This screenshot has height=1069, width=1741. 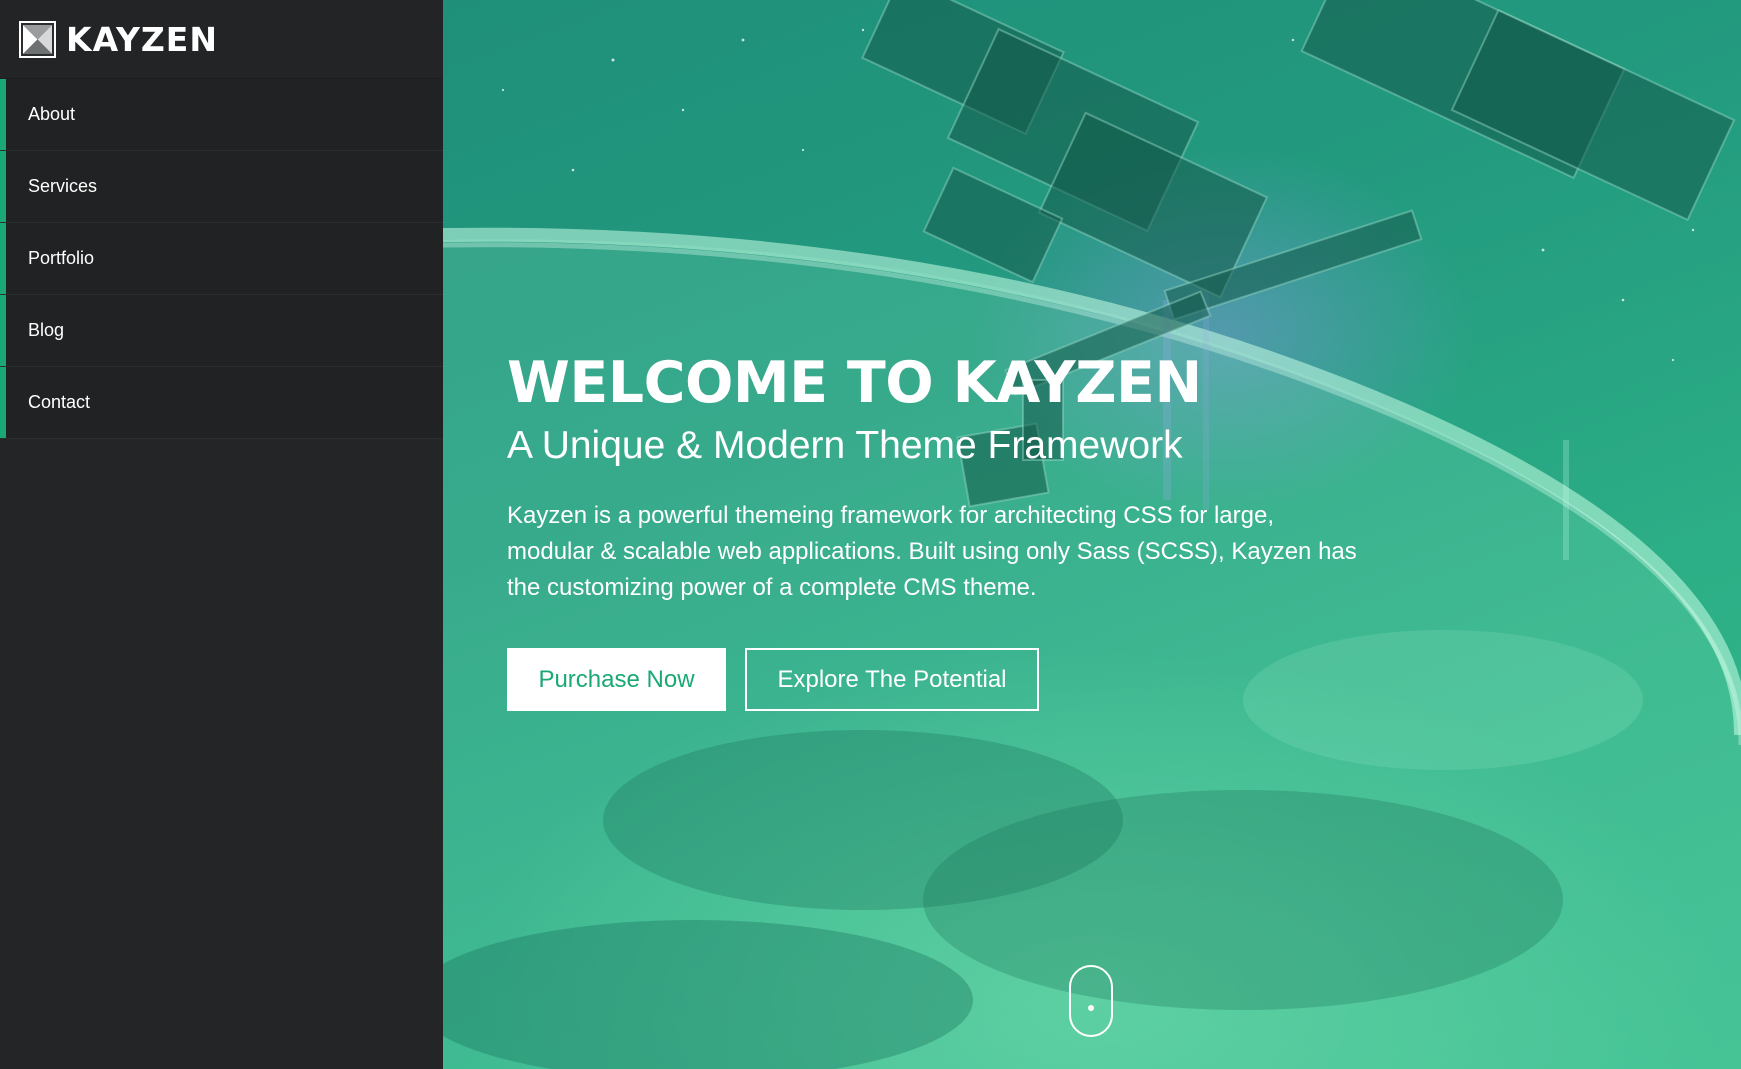 I want to click on nav-item-contact: Contact, so click(x=221, y=403).